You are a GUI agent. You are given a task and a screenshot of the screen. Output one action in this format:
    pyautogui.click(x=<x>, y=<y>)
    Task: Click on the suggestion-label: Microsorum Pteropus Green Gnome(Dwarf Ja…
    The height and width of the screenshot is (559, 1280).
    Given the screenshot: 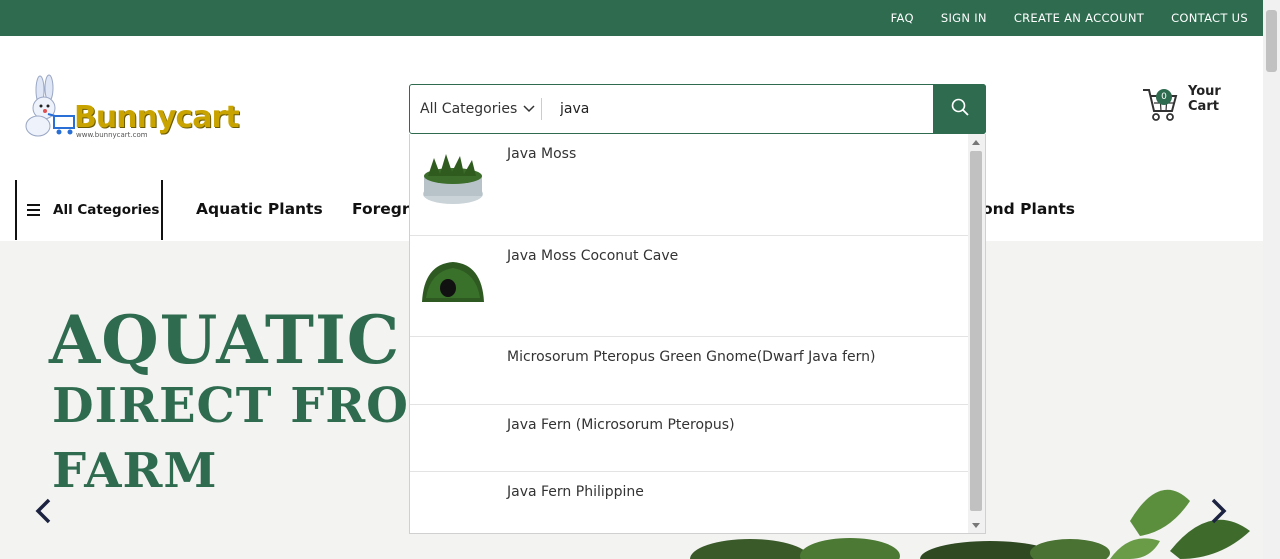 What is the action you would take?
    pyautogui.click(x=691, y=357)
    